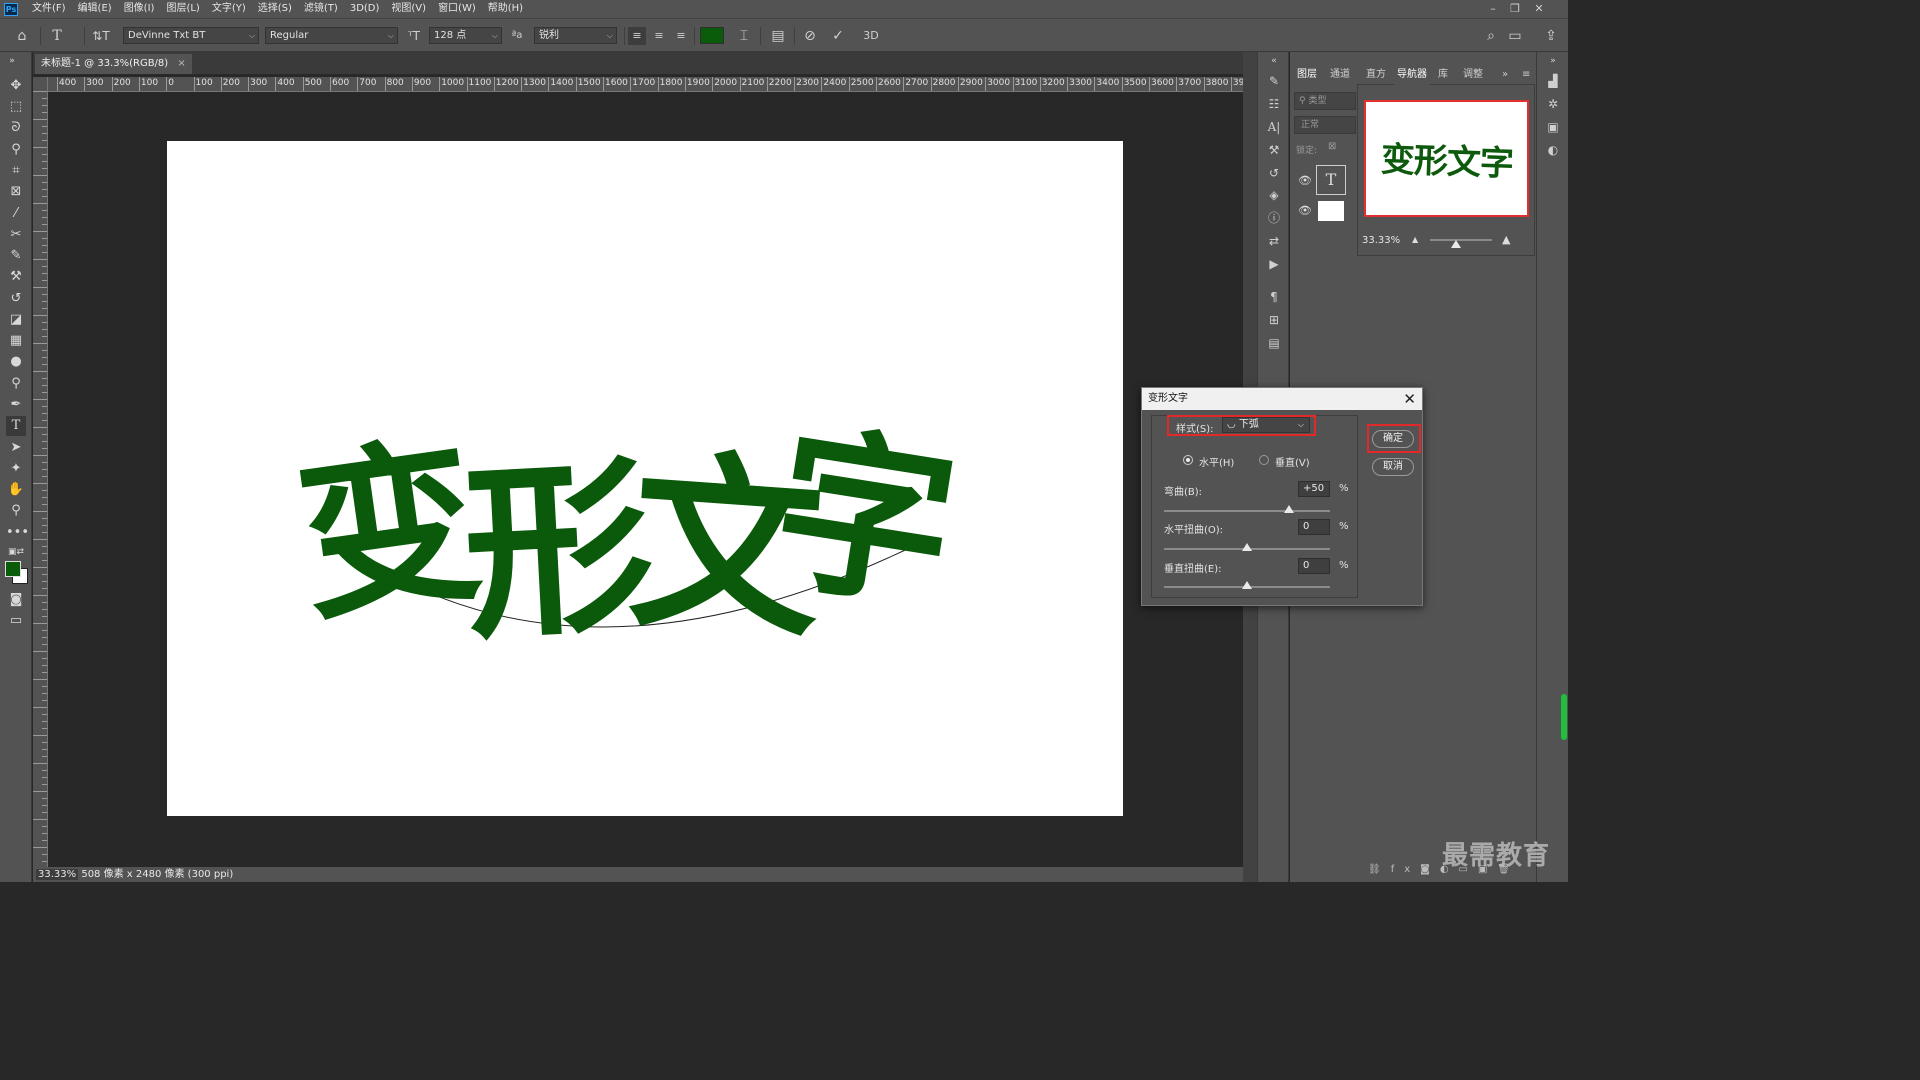  Describe the element at coordinates (16, 128) in the screenshot. I see `lasso-tool-icon: ᘐ` at that location.